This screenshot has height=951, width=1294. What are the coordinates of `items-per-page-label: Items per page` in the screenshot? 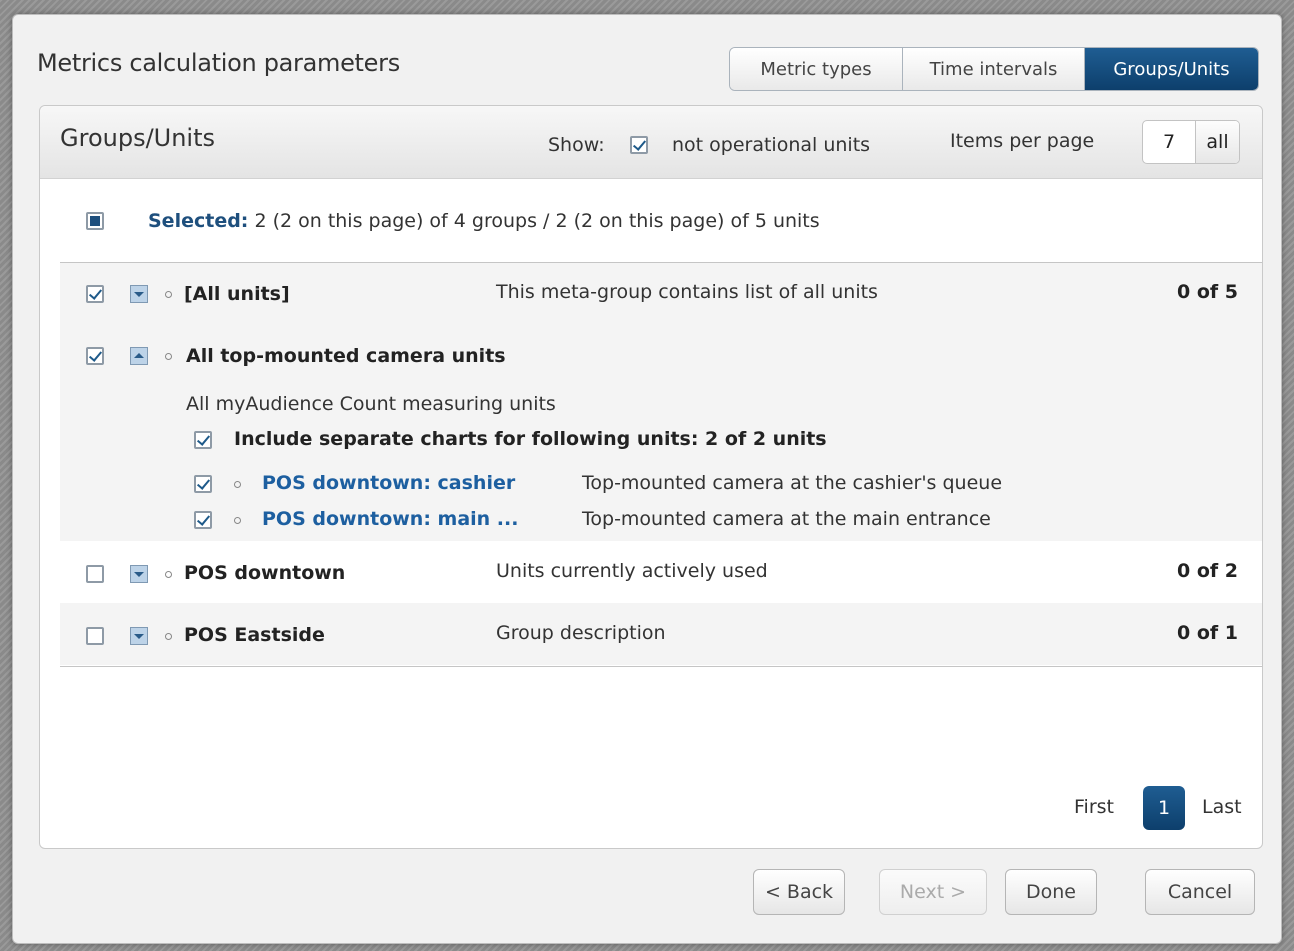 It's located at (1022, 141).